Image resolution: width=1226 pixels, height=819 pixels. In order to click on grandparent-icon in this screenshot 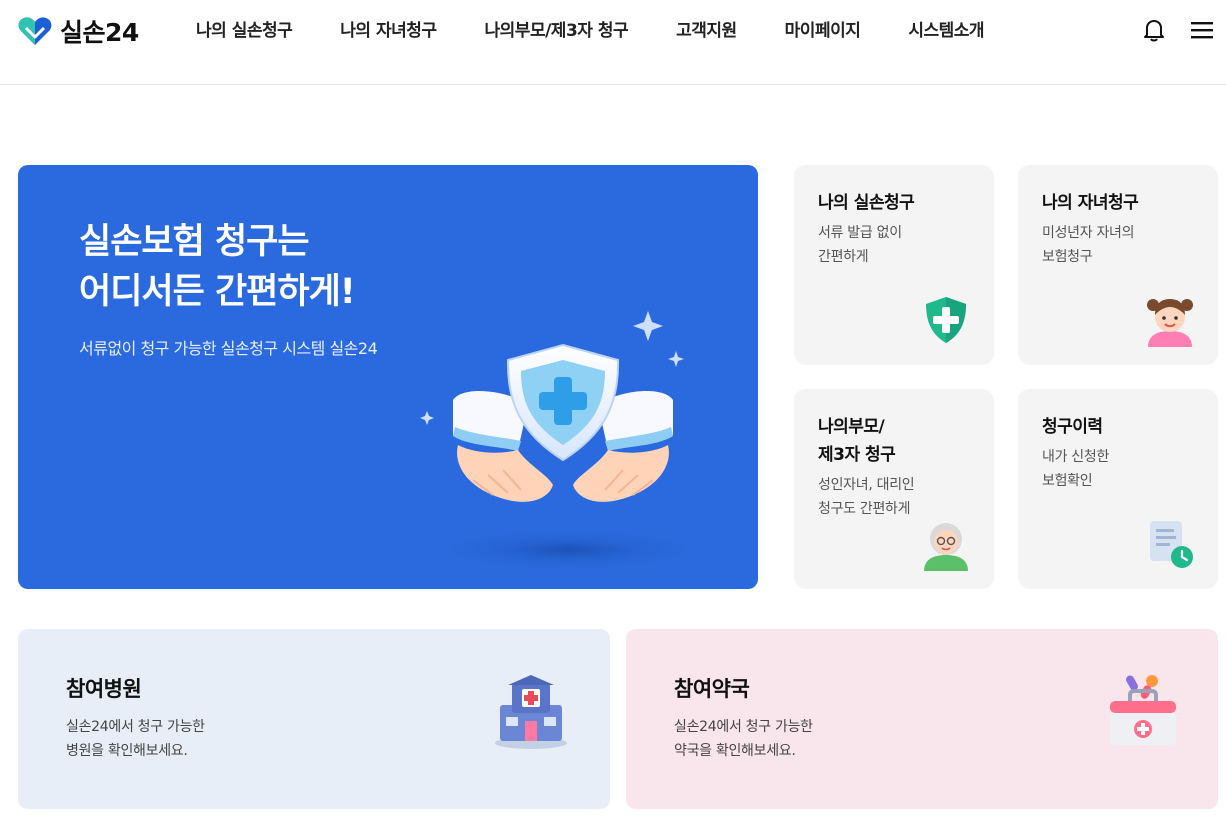, I will do `click(946, 547)`.